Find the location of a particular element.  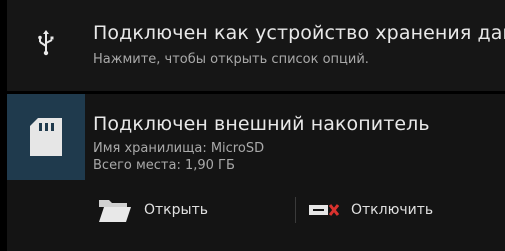

sd-card-icon-box is located at coordinates (46, 137).